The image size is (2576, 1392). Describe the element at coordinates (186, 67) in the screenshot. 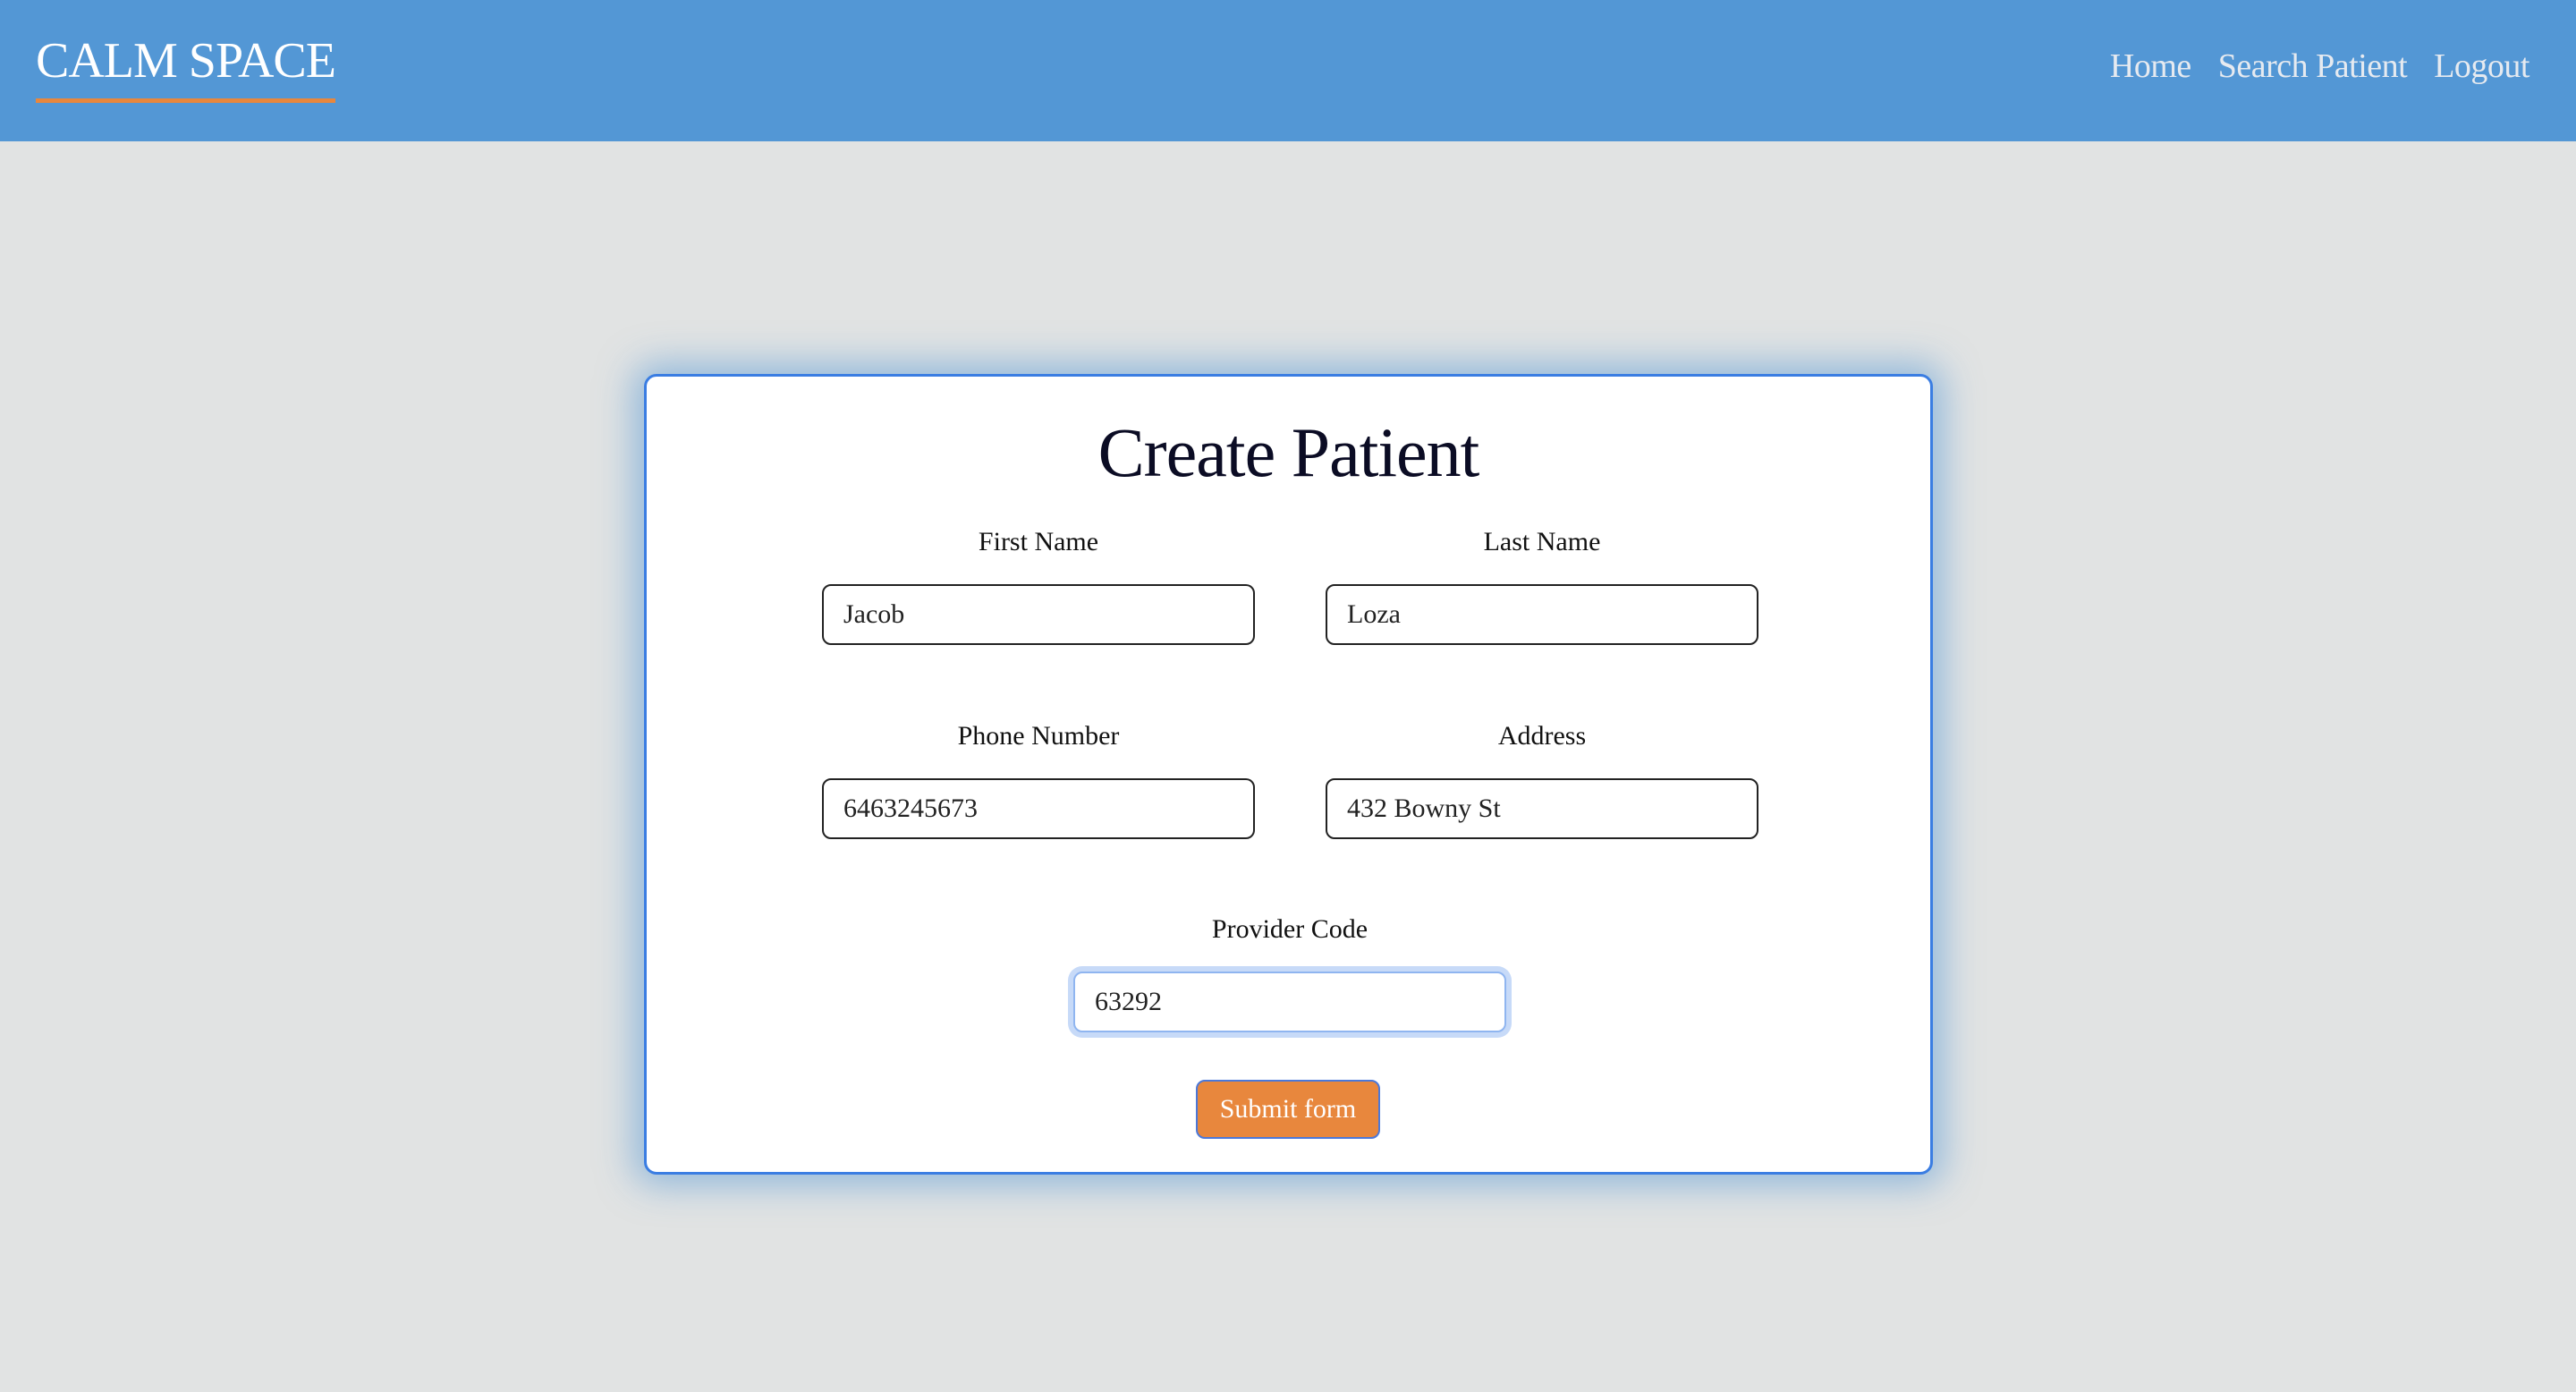

I see `brand-logo: CALM SPACE` at that location.